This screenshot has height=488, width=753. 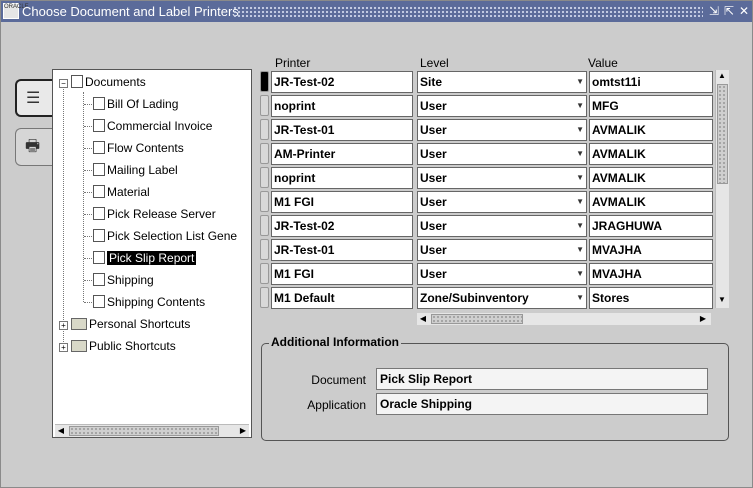 I want to click on tree-node-document: Material, so click(x=121, y=192).